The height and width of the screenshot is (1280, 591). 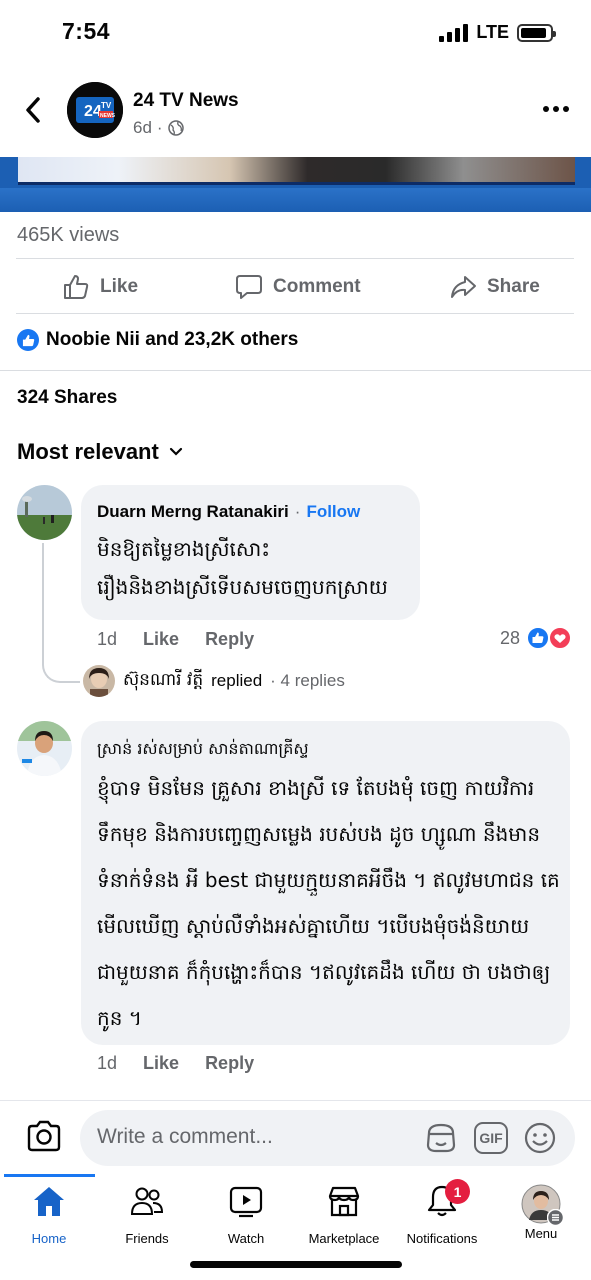 What do you see at coordinates (497, 32) in the screenshot?
I see `status-indicators: LTE` at bounding box center [497, 32].